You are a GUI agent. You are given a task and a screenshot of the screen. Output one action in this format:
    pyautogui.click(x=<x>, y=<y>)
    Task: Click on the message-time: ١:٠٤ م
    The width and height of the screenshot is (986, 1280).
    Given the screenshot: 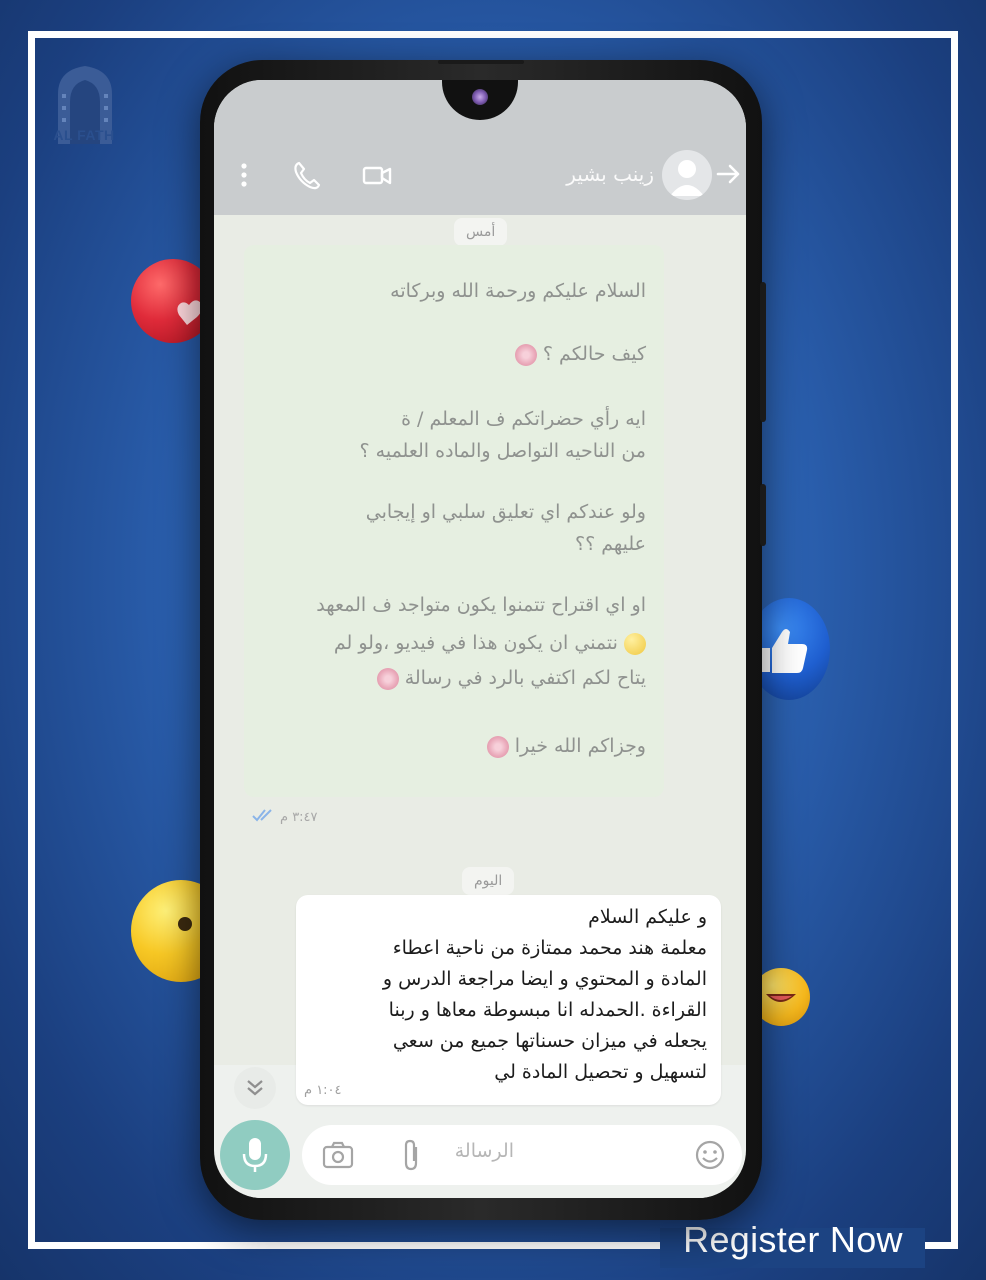 What is the action you would take?
    pyautogui.click(x=323, y=1090)
    